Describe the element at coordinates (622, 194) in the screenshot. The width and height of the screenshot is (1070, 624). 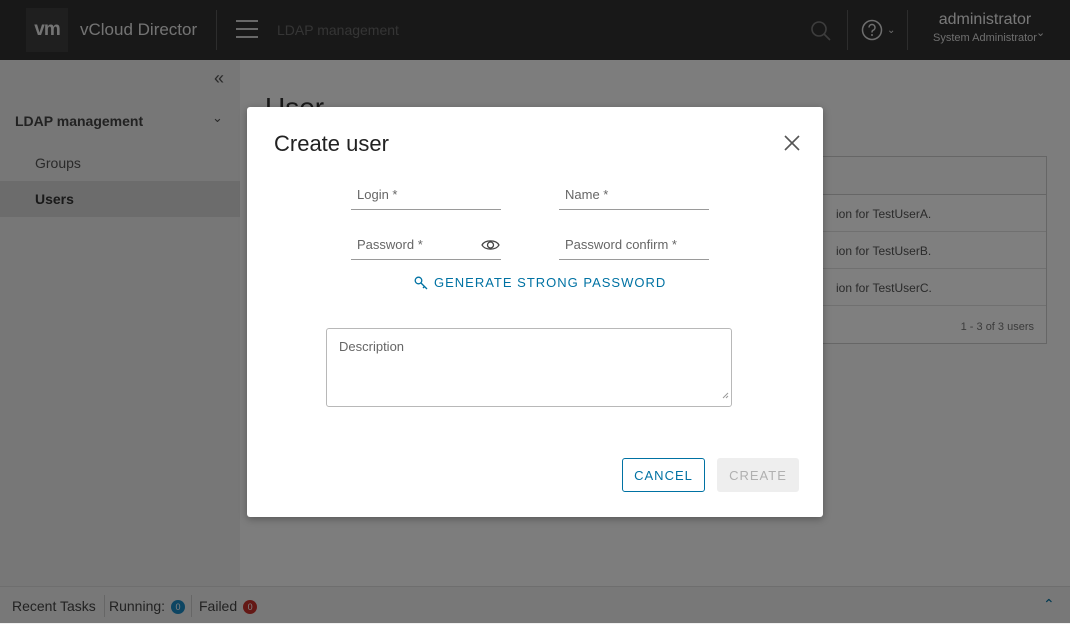
I see `name-input` at that location.